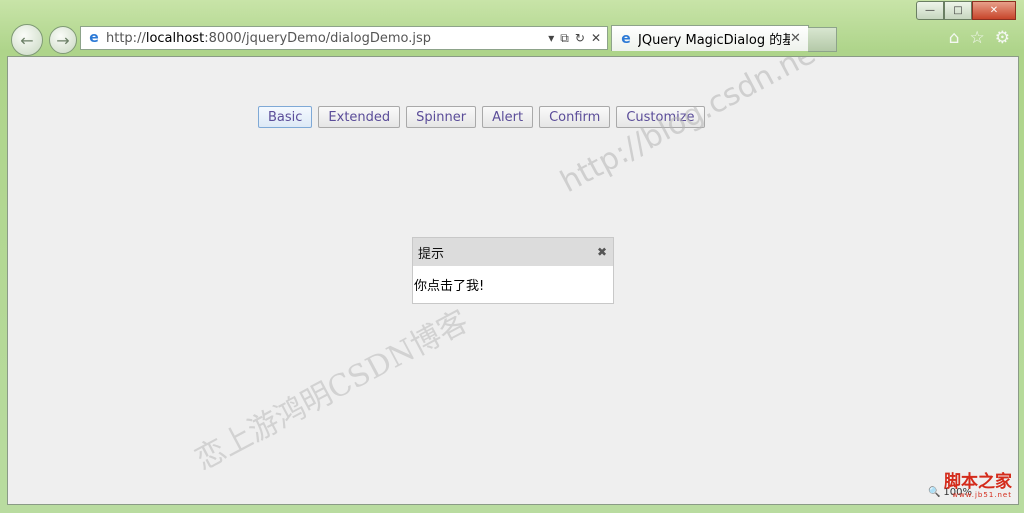 The width and height of the screenshot is (1024, 513). Describe the element at coordinates (602, 252) in the screenshot. I see `dialog-close-icon: ✖` at that location.